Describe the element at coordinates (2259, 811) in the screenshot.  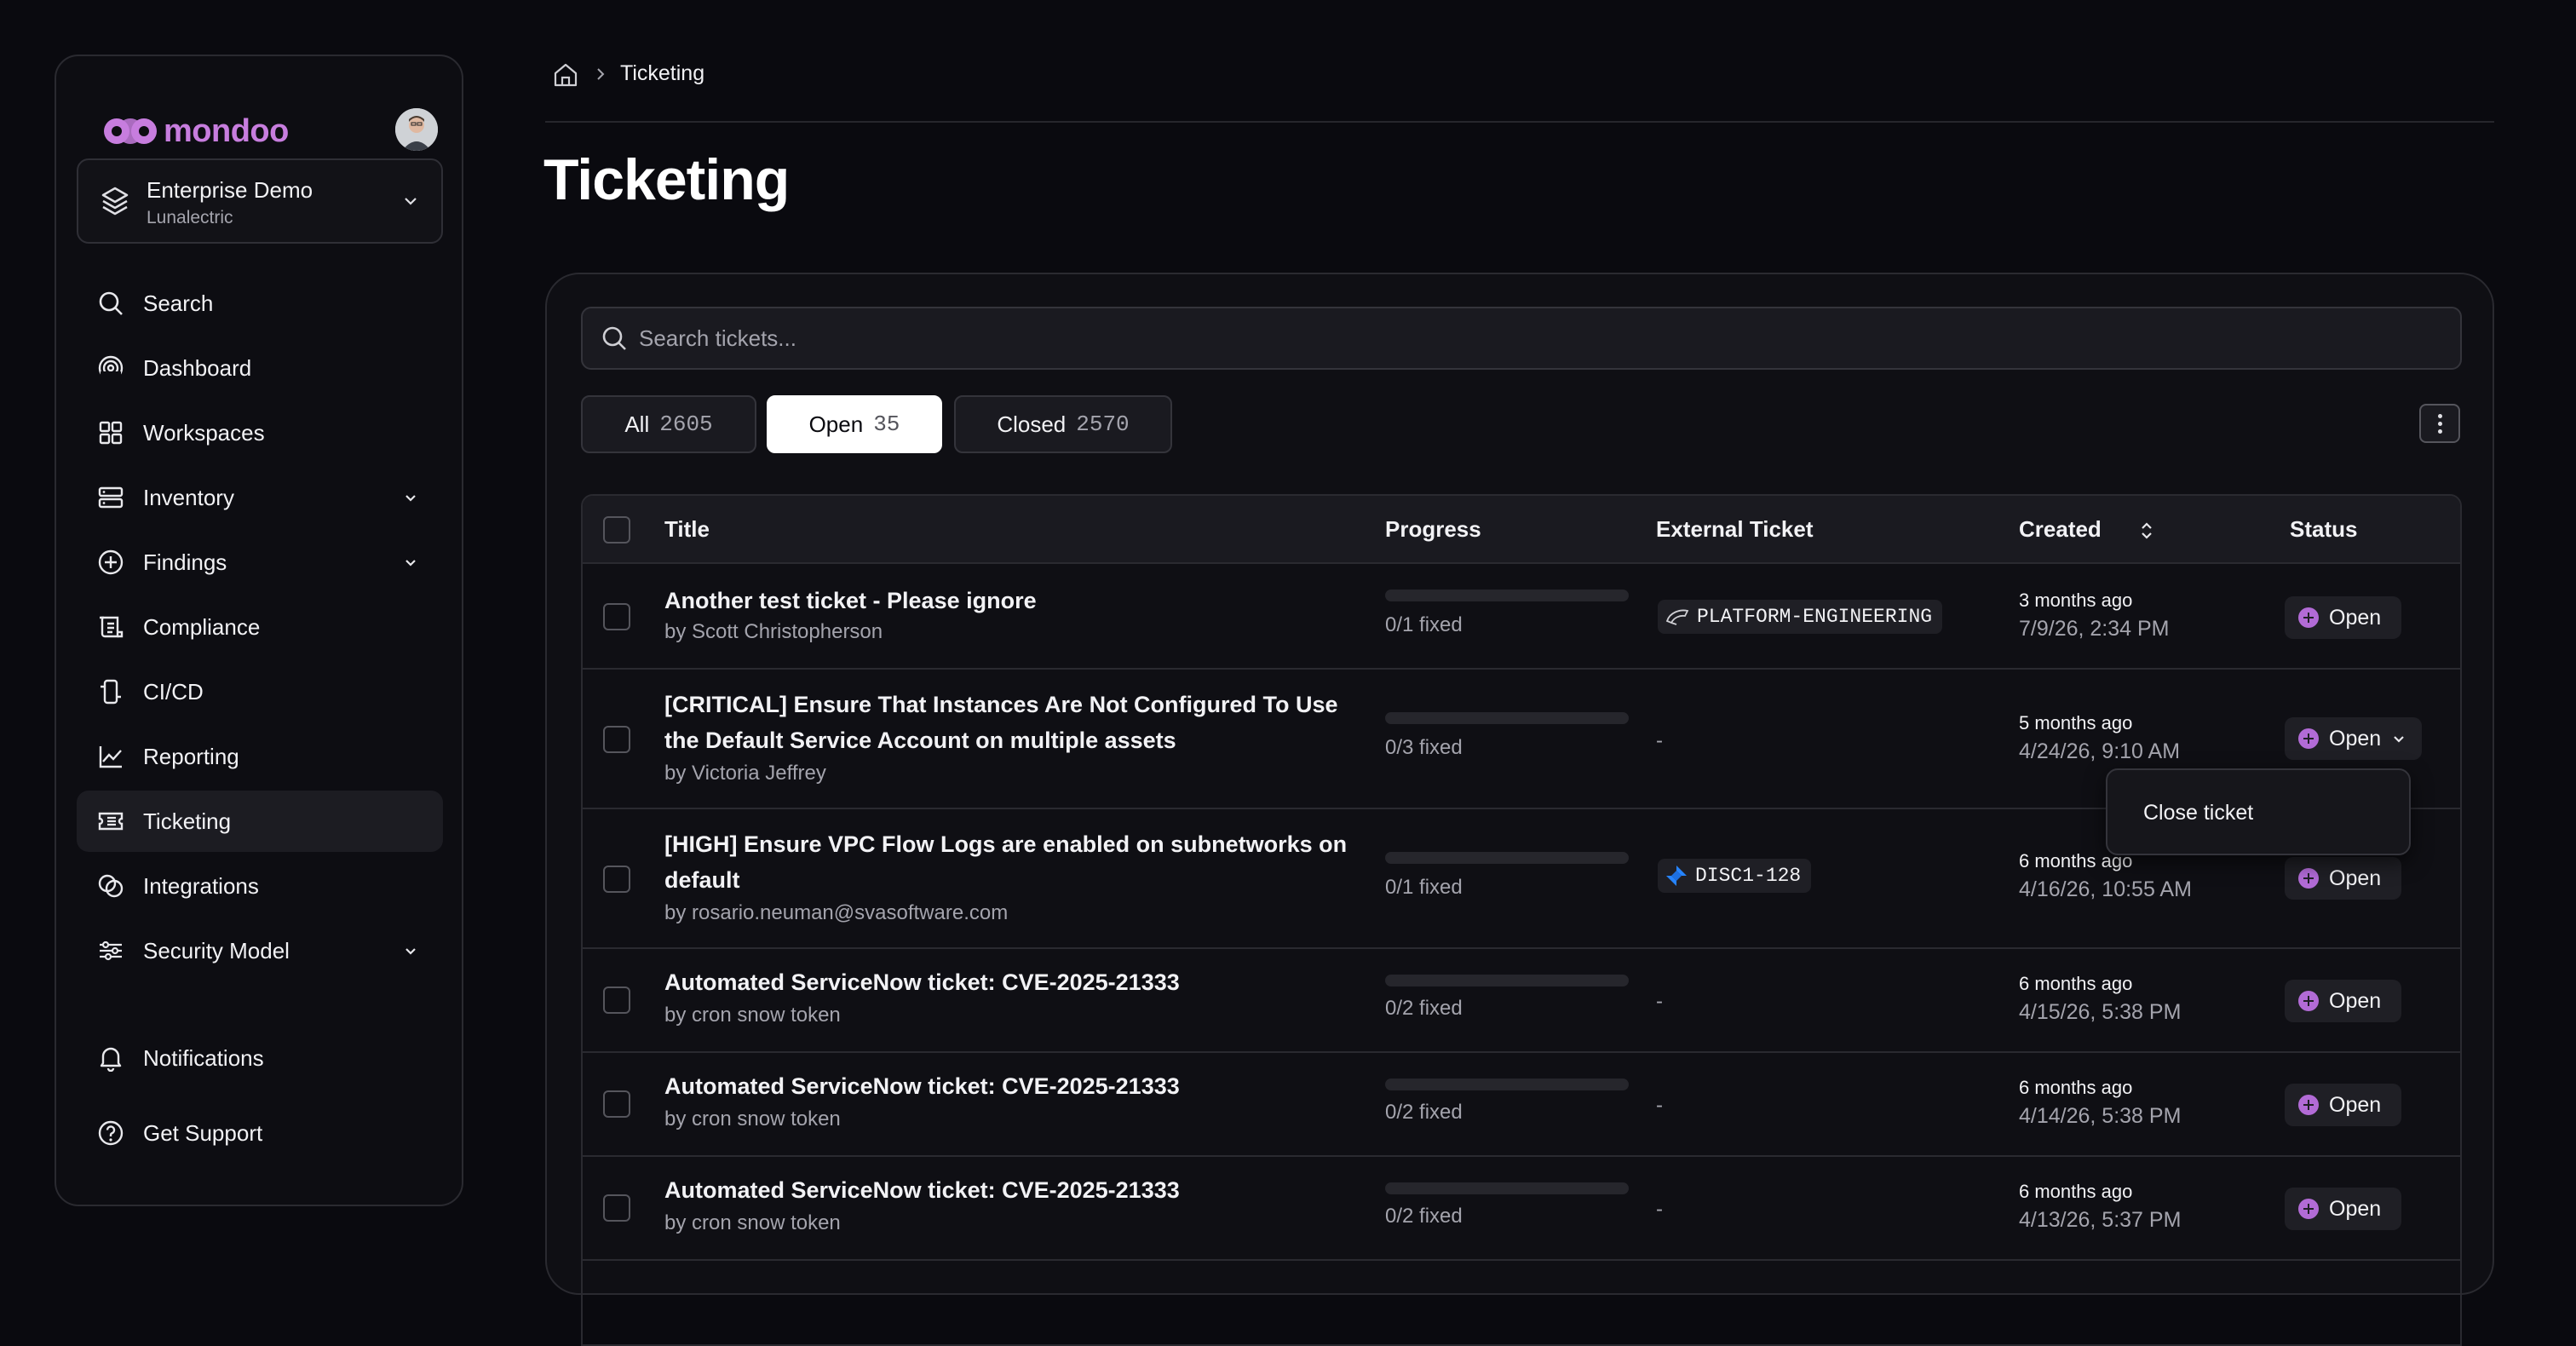
I see `status-dropdown-menu: Close ticket` at that location.